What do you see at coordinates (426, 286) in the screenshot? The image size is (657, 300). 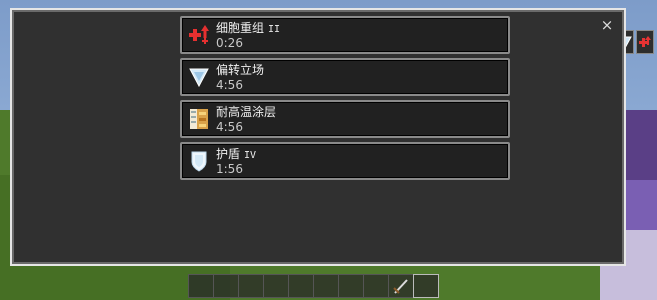 I see `hotbar-slot-selected` at bounding box center [426, 286].